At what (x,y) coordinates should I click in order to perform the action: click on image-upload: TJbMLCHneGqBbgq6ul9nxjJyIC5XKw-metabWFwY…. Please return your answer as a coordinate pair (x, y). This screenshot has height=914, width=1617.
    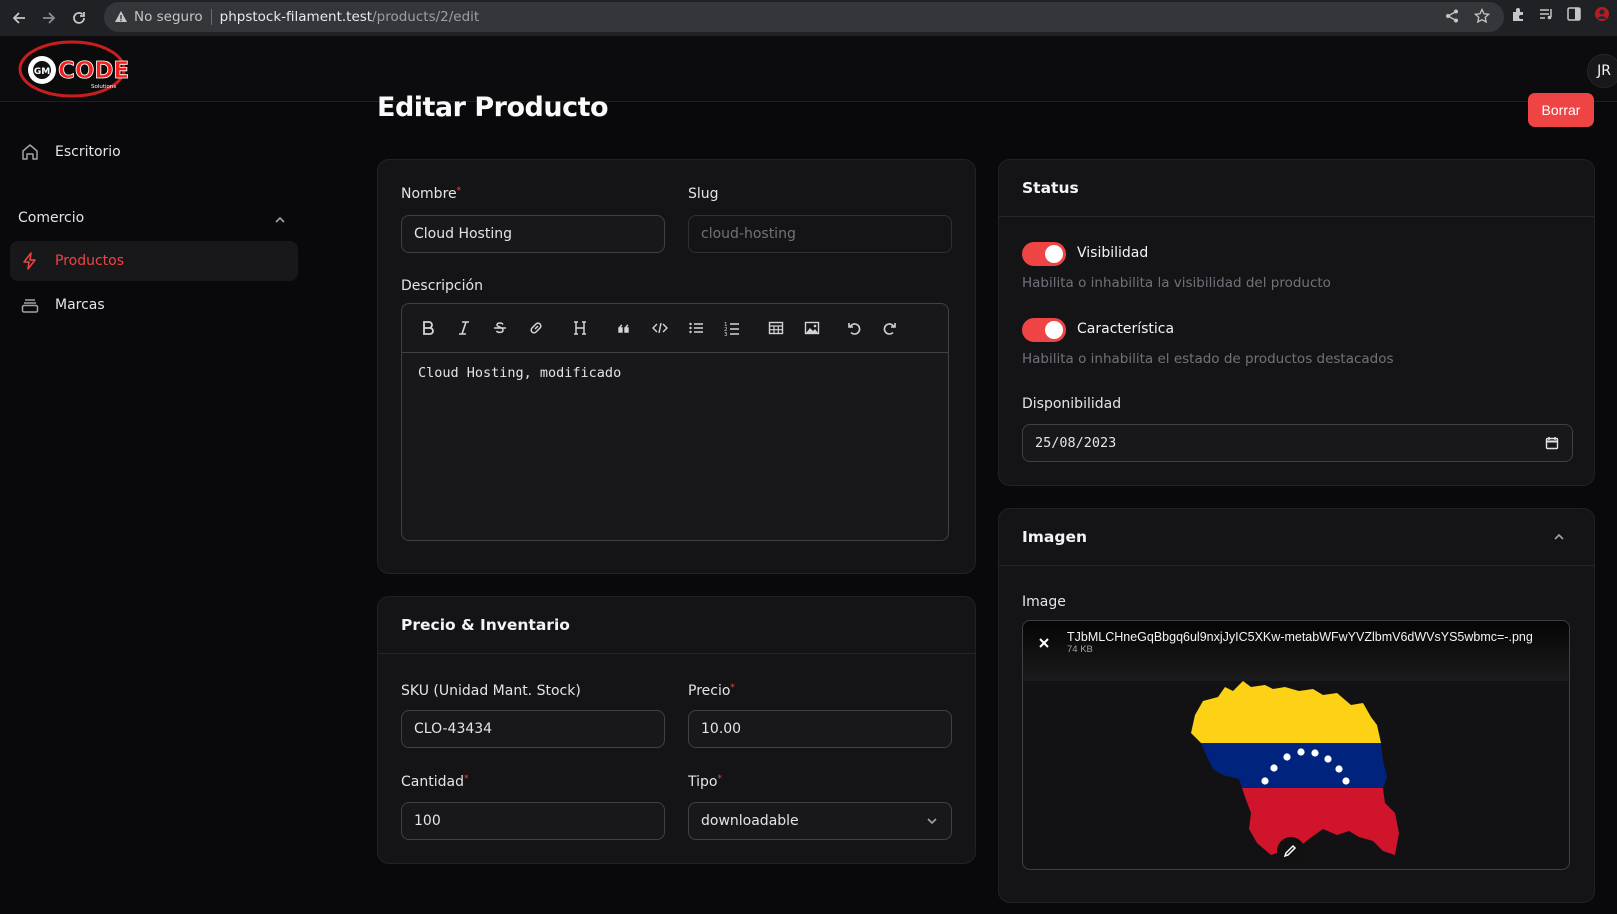
    Looking at the image, I should click on (1296, 745).